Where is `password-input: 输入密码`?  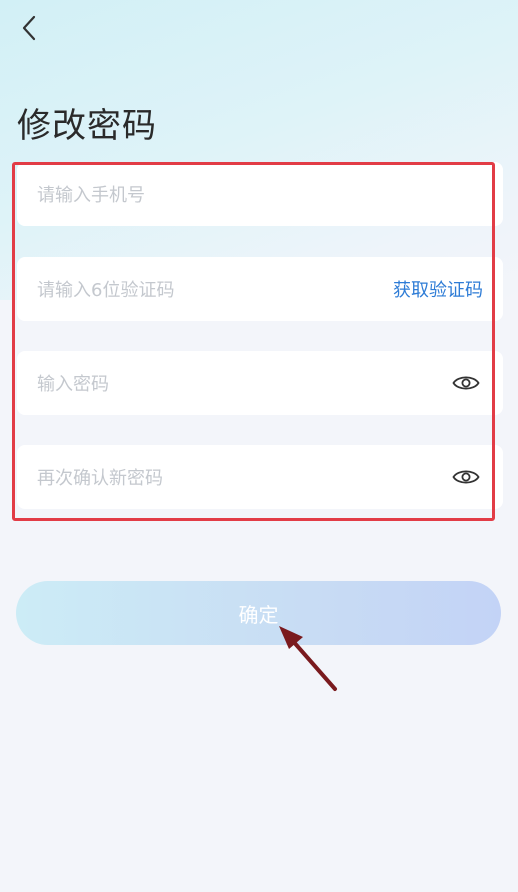
password-input: 输入密码 is located at coordinates (244, 383).